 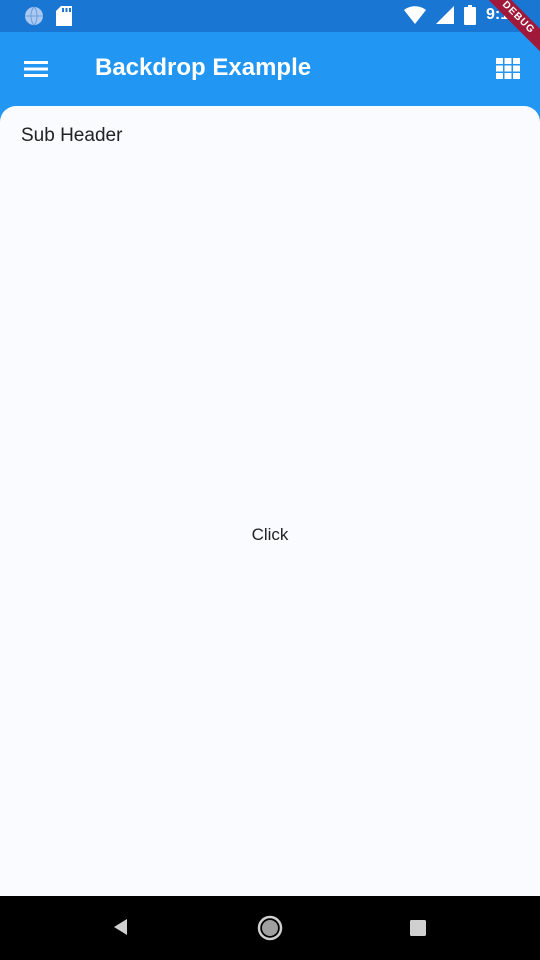 I want to click on nav-home-button, so click(x=270, y=928).